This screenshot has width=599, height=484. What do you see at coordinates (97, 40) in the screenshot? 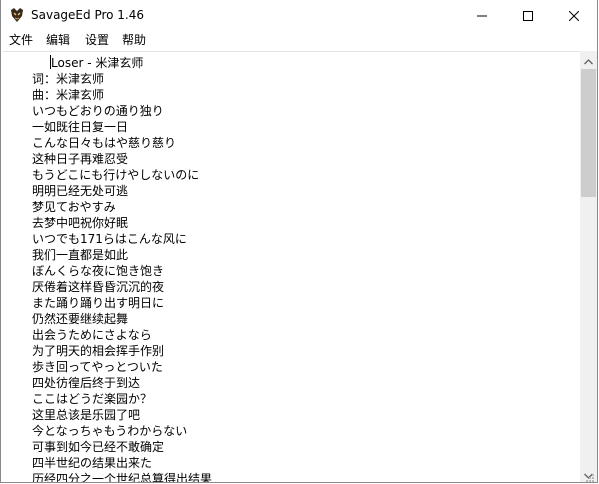
I see `menu-settings: 设置` at bounding box center [97, 40].